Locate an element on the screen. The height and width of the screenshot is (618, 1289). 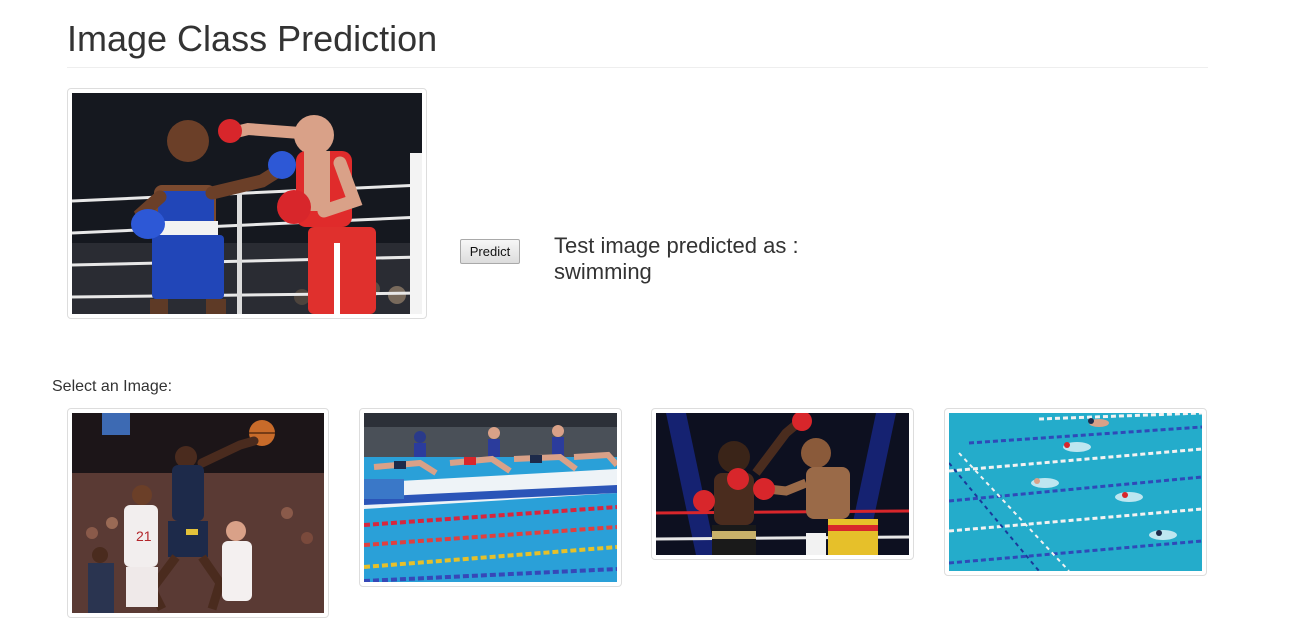
basketball-picture: 21 is located at coordinates (198, 513).